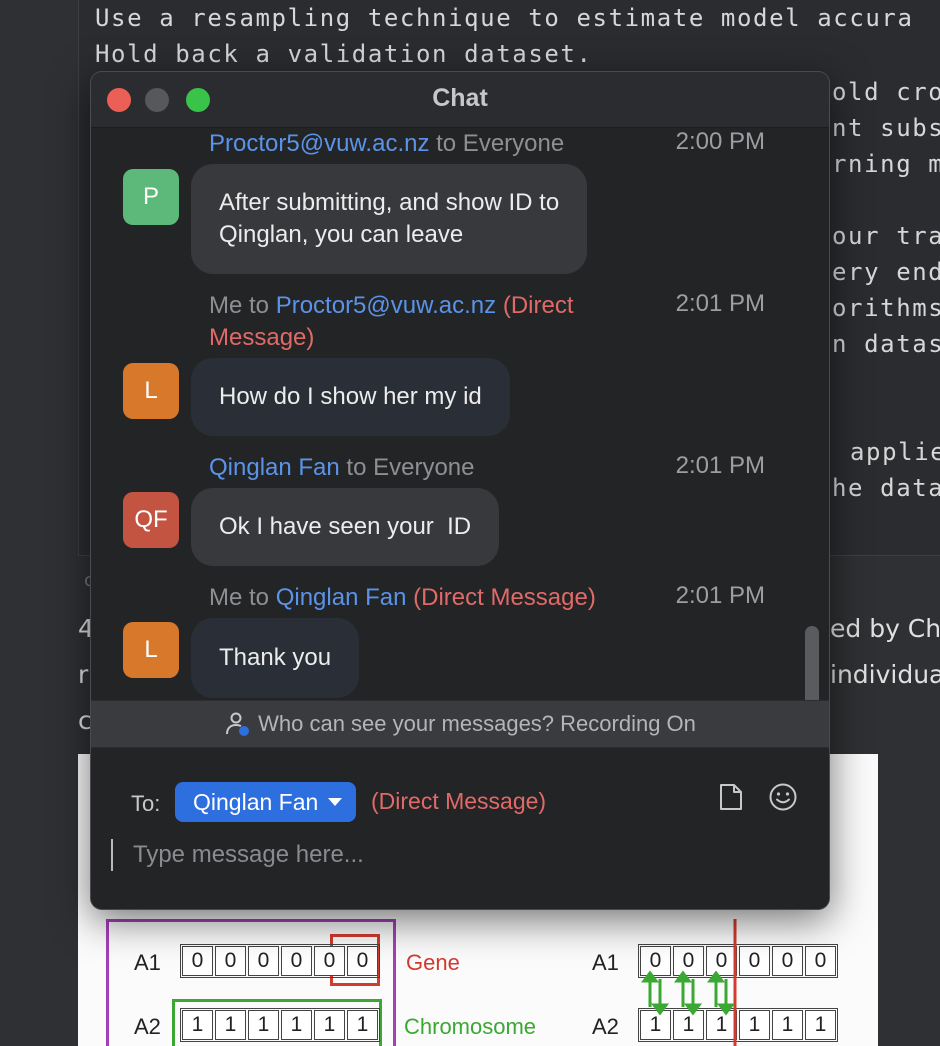  What do you see at coordinates (886, 344) in the screenshot?
I see `code-fragment: n datas` at bounding box center [886, 344].